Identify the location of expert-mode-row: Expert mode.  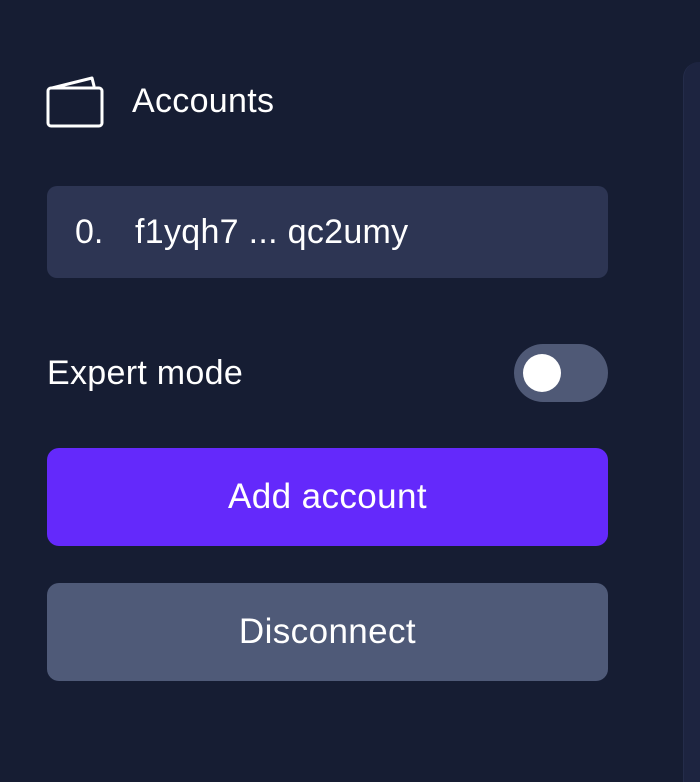
(327, 373).